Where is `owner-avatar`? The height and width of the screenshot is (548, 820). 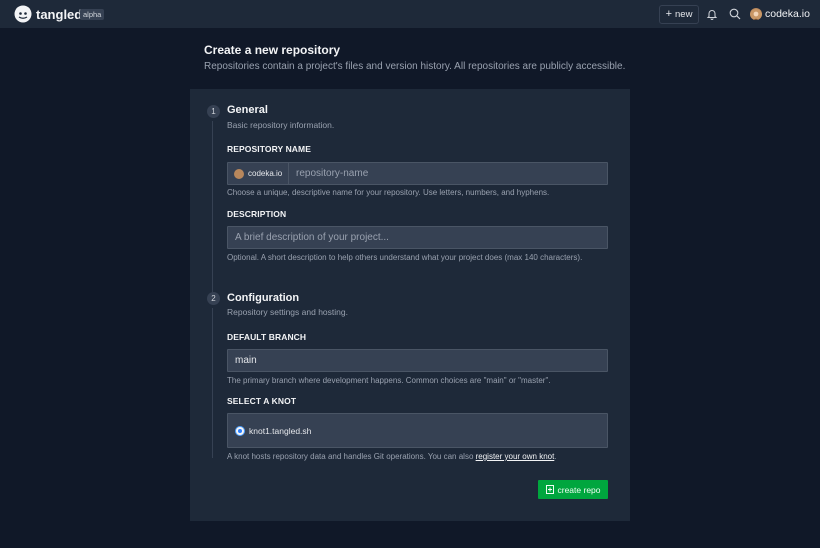
owner-avatar is located at coordinates (239, 173).